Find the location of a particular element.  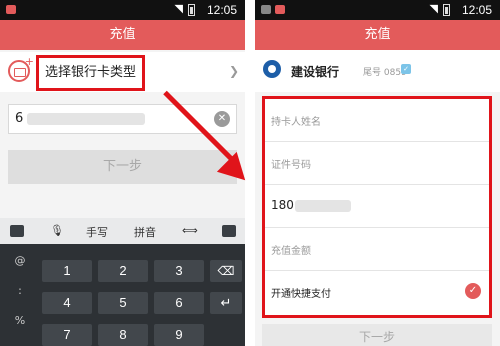

handwrite-tab: 手写 is located at coordinates (97, 232).